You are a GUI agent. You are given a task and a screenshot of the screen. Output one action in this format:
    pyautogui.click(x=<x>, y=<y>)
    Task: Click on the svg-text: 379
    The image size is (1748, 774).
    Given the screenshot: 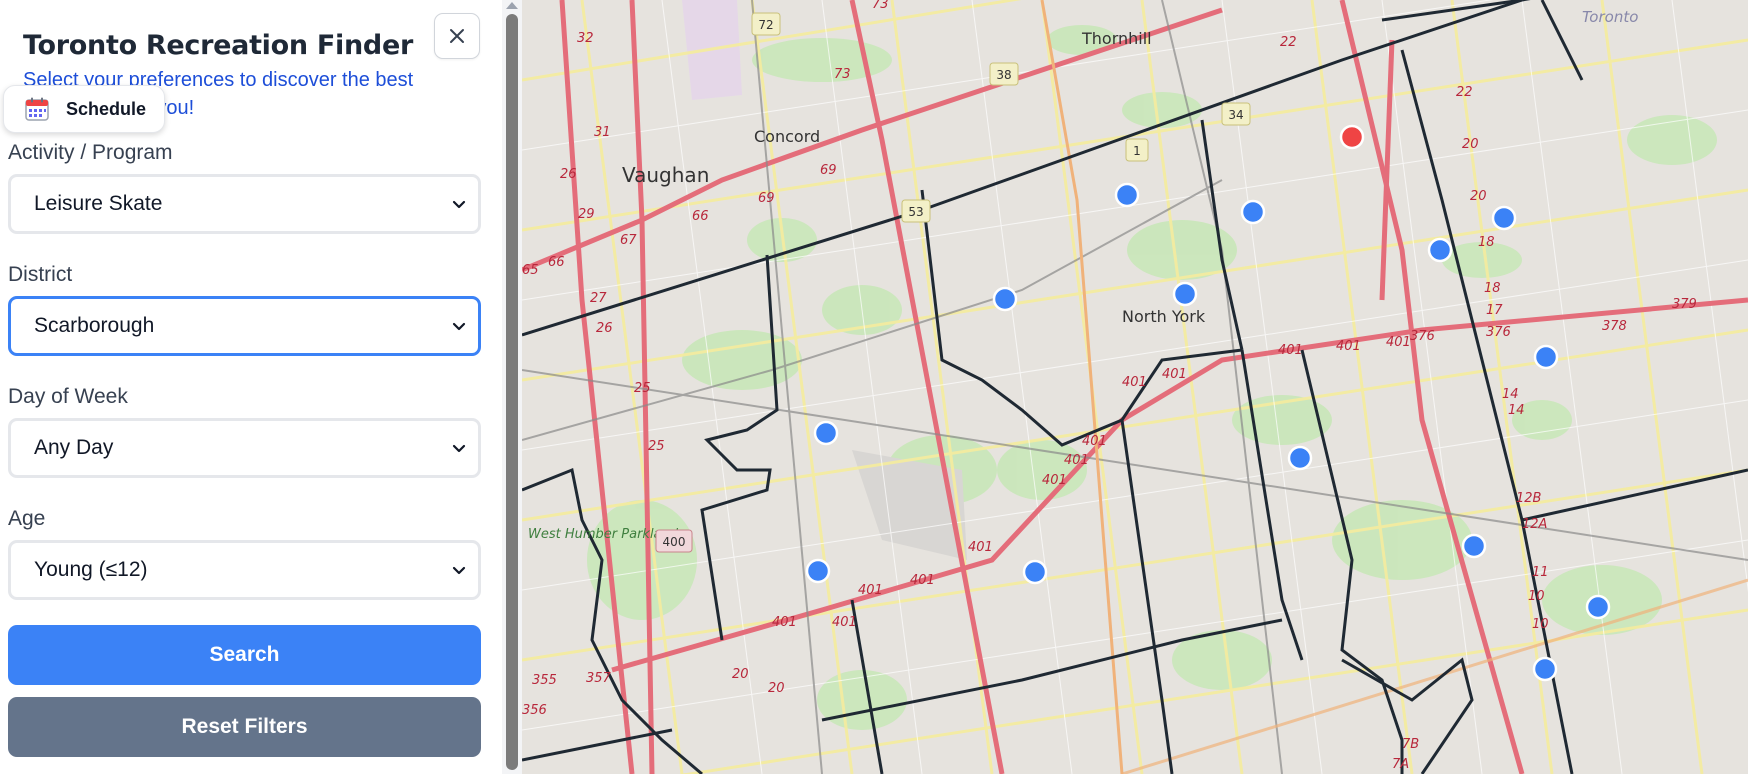 What is the action you would take?
    pyautogui.click(x=1684, y=304)
    